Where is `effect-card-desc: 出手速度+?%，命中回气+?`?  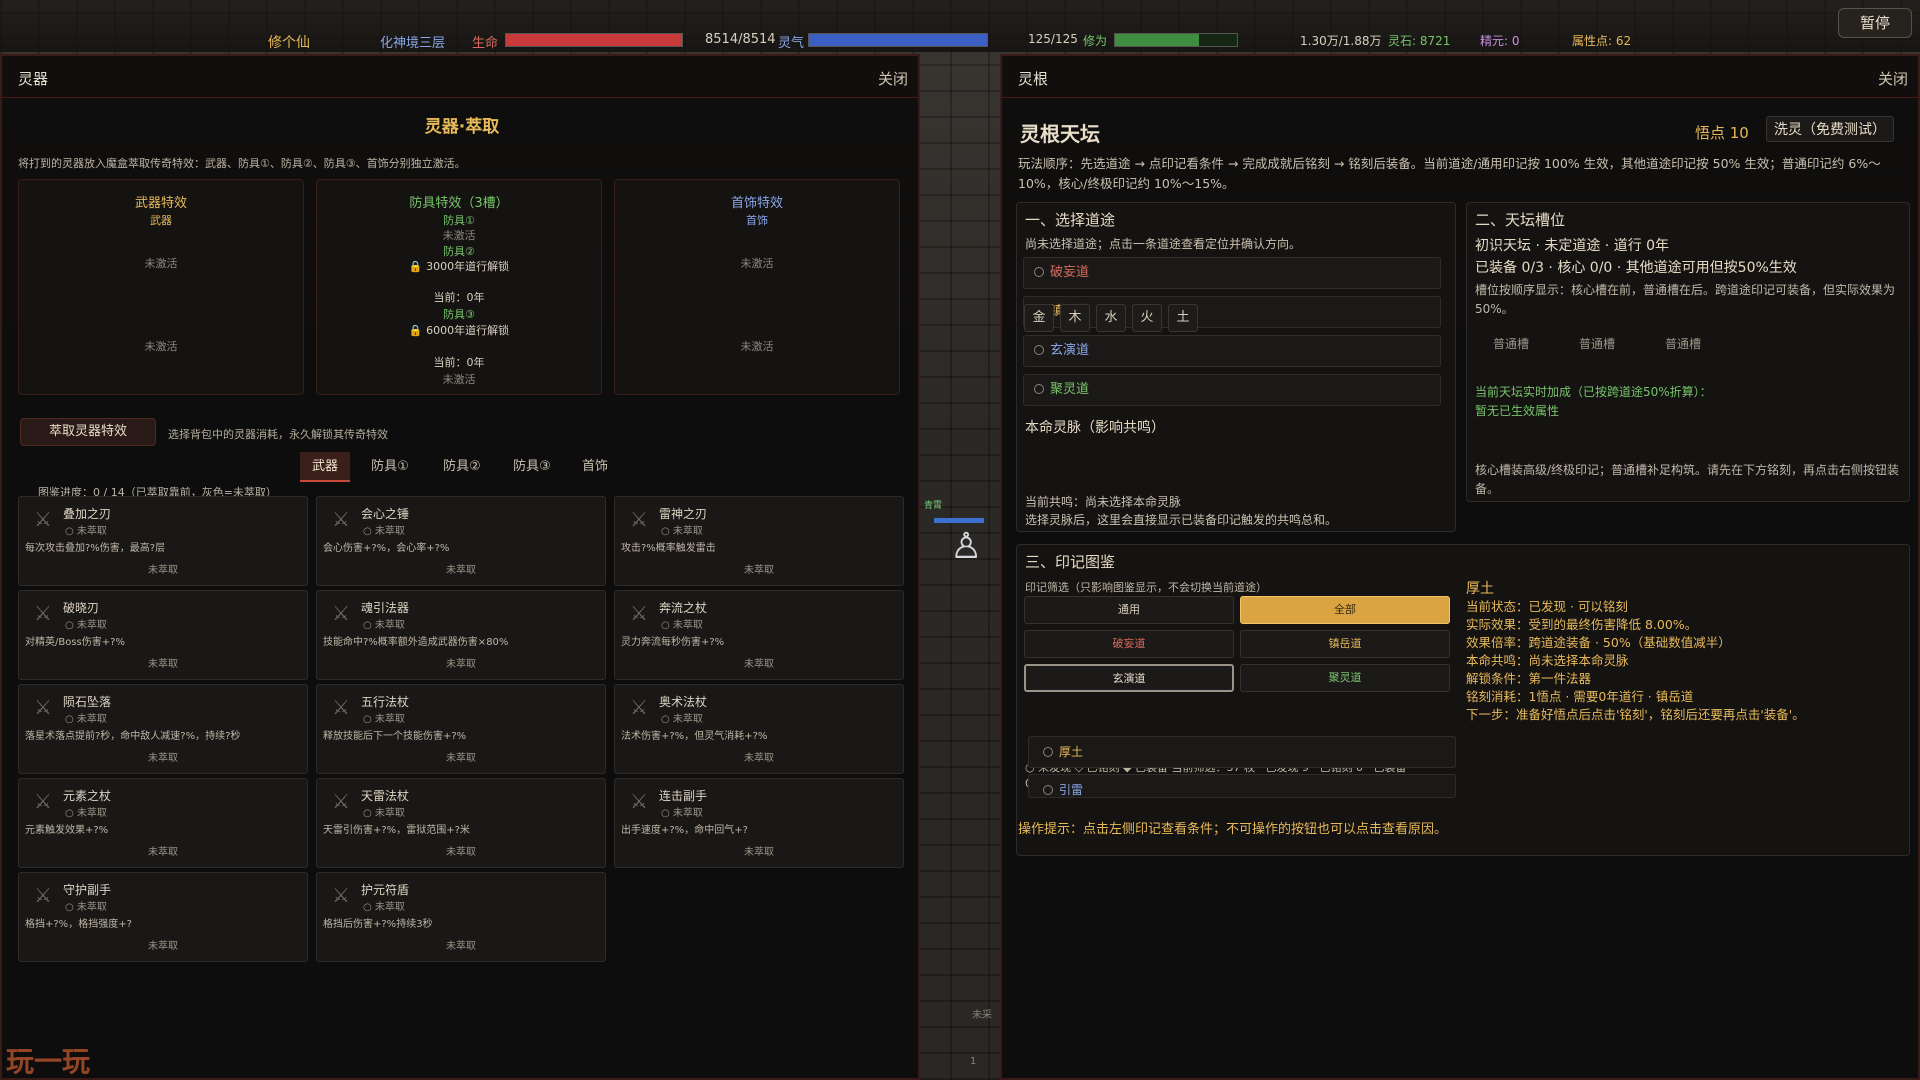
effect-card-desc: 出手速度+?%，命中回气+? is located at coordinates (684, 830).